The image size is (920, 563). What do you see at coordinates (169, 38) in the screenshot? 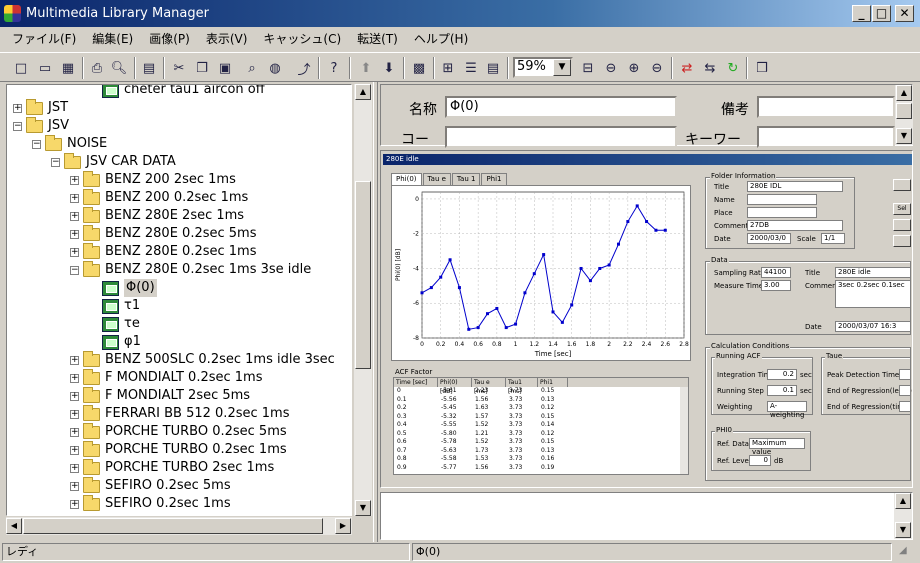
I see `menu-item-2: 画像(P)` at bounding box center [169, 38].